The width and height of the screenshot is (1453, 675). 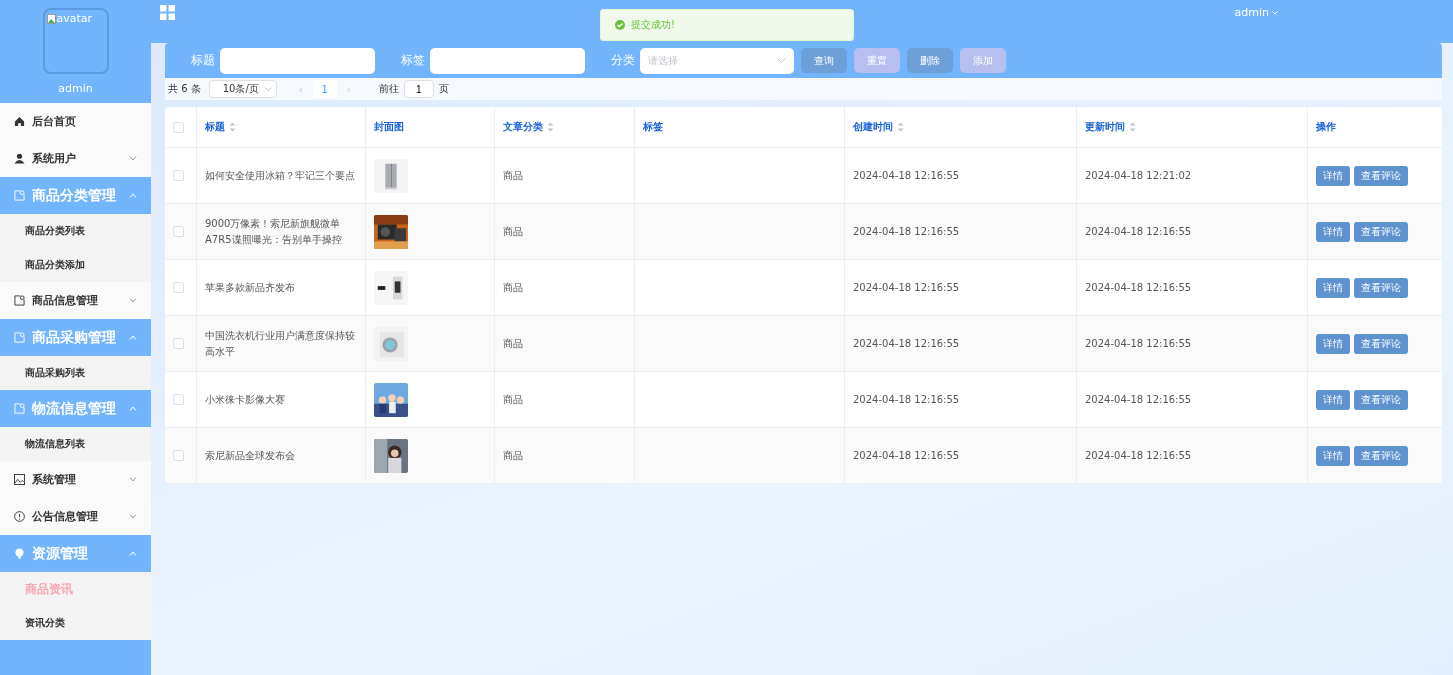 What do you see at coordinates (930, 60) in the screenshot?
I see `action-button: 删除` at bounding box center [930, 60].